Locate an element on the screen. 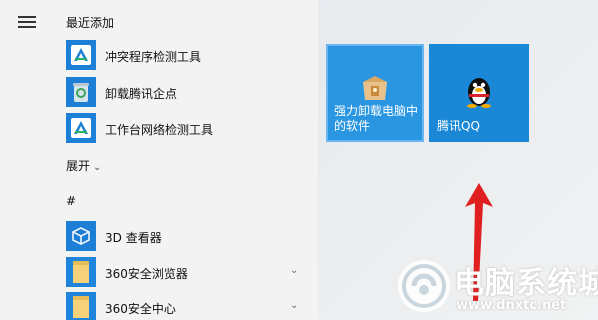  watermark-url: www.dnxtc.net is located at coordinates (511, 305).